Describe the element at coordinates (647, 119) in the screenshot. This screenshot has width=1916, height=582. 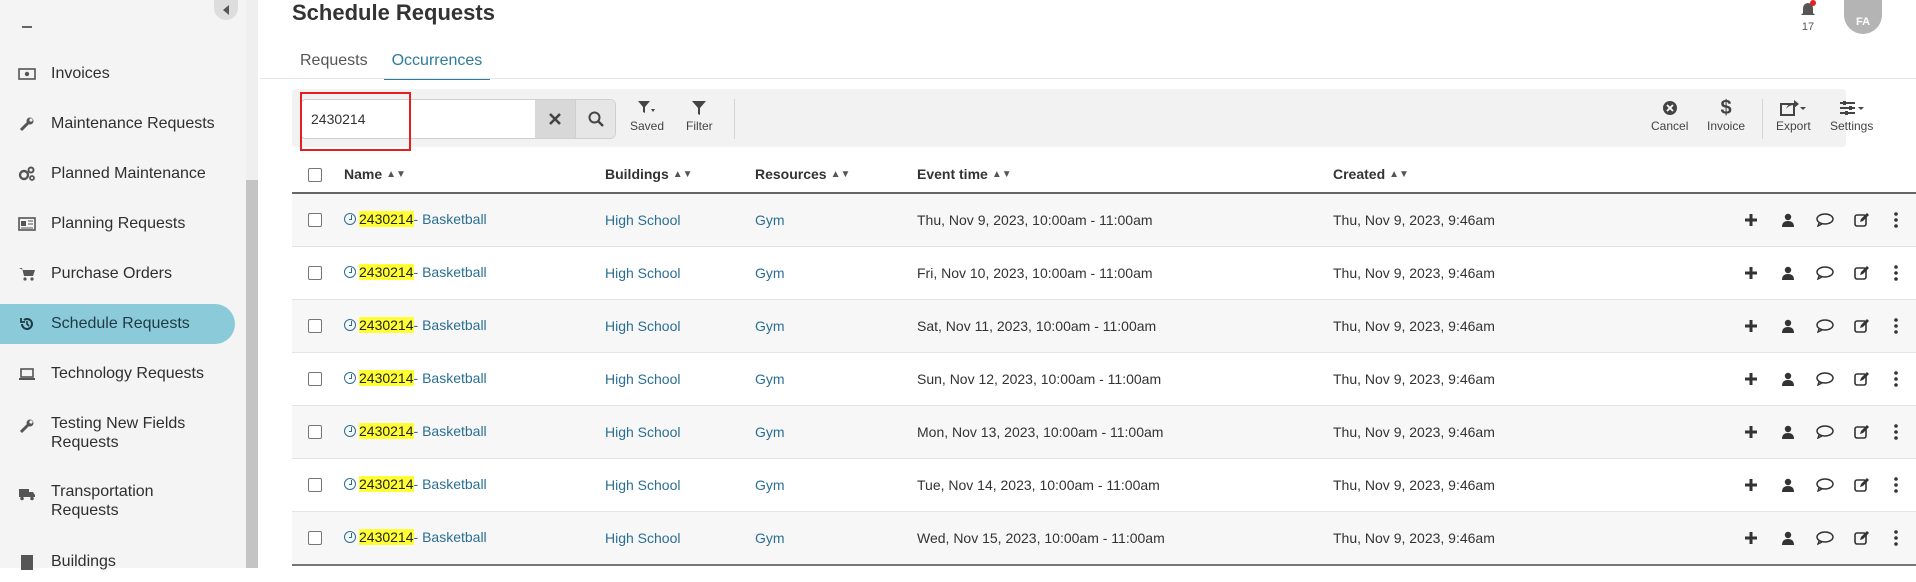
I see `saved-filters-button: Saved` at that location.